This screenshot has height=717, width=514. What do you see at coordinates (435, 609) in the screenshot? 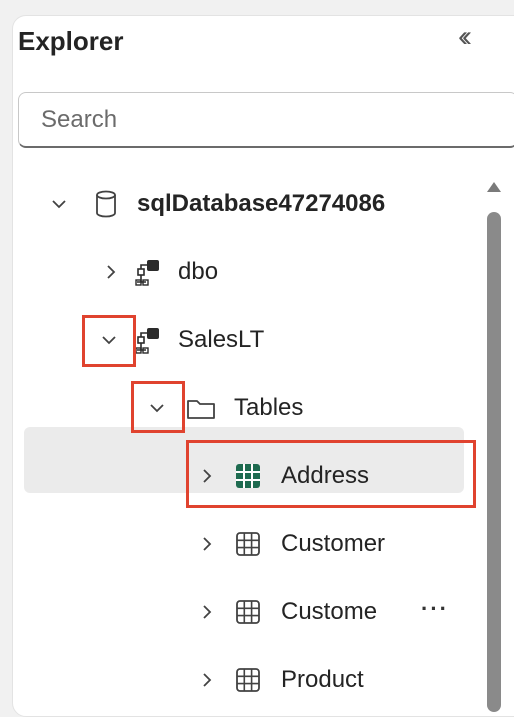
I see `more-options-icon: ···` at bounding box center [435, 609].